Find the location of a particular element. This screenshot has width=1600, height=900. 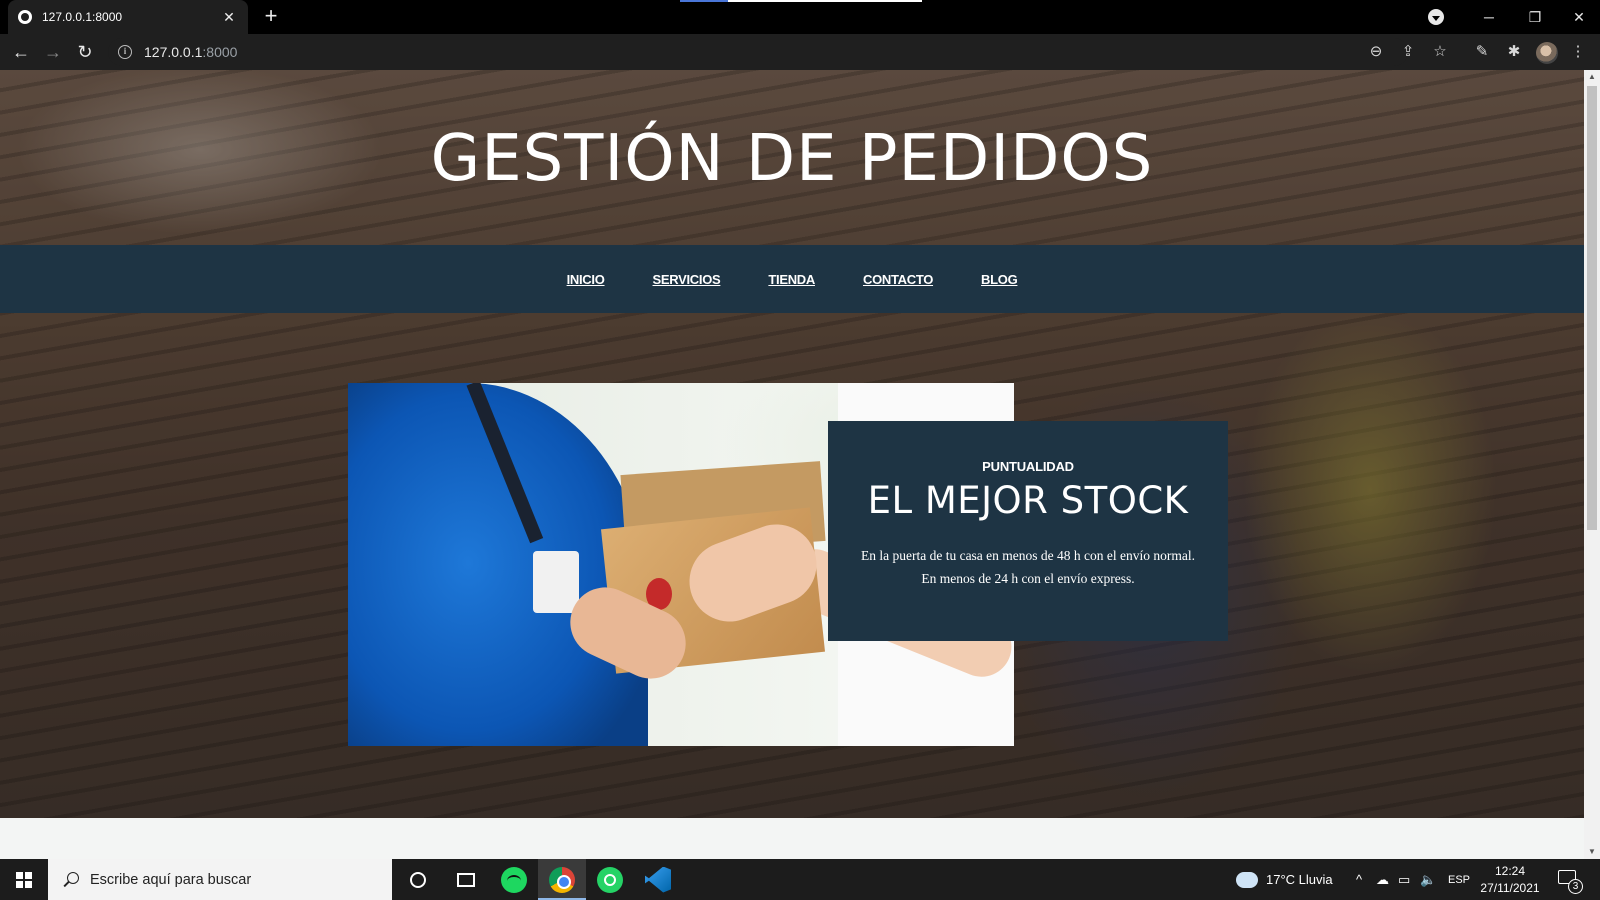

vscode-taskbar-button is located at coordinates (658, 879).